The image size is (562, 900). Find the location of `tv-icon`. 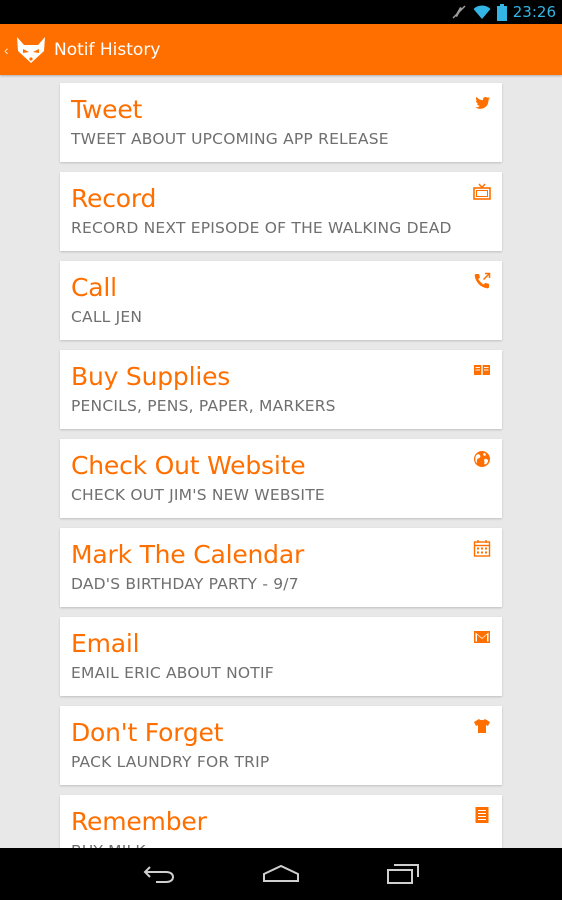

tv-icon is located at coordinates (482, 191).